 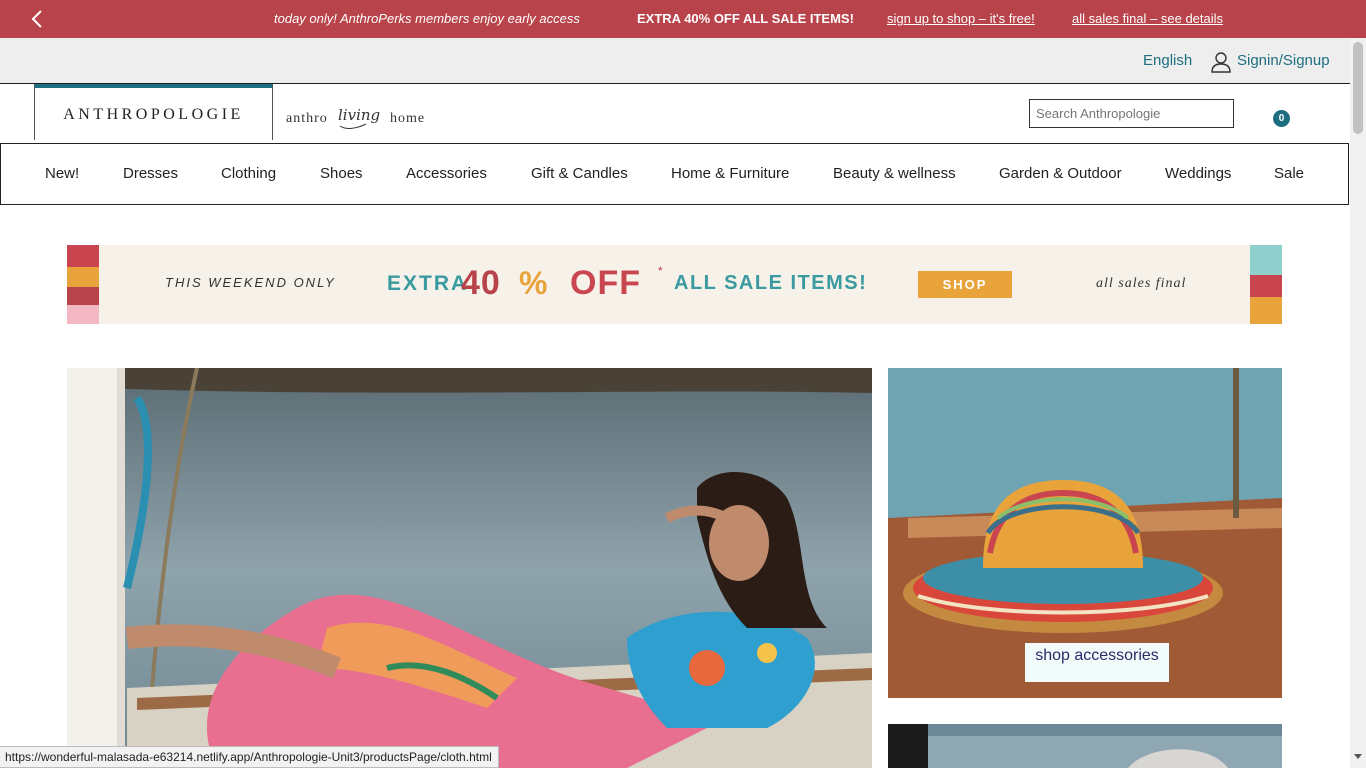 I want to click on promo-headline: EXTRA 40% OFF ALL SALE ITEMS!, so click(x=745, y=18).